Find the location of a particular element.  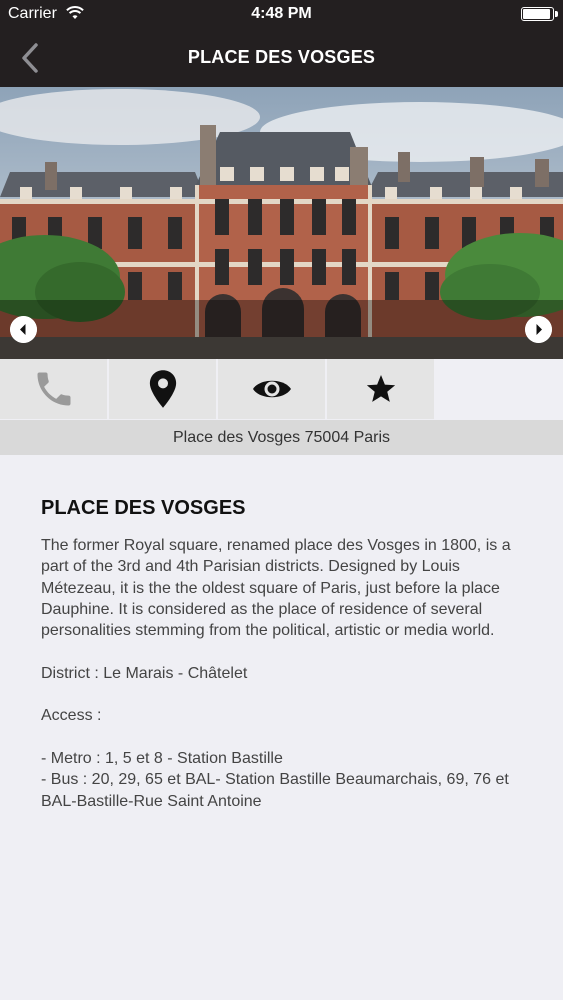

phone-icon is located at coordinates (53, 389).